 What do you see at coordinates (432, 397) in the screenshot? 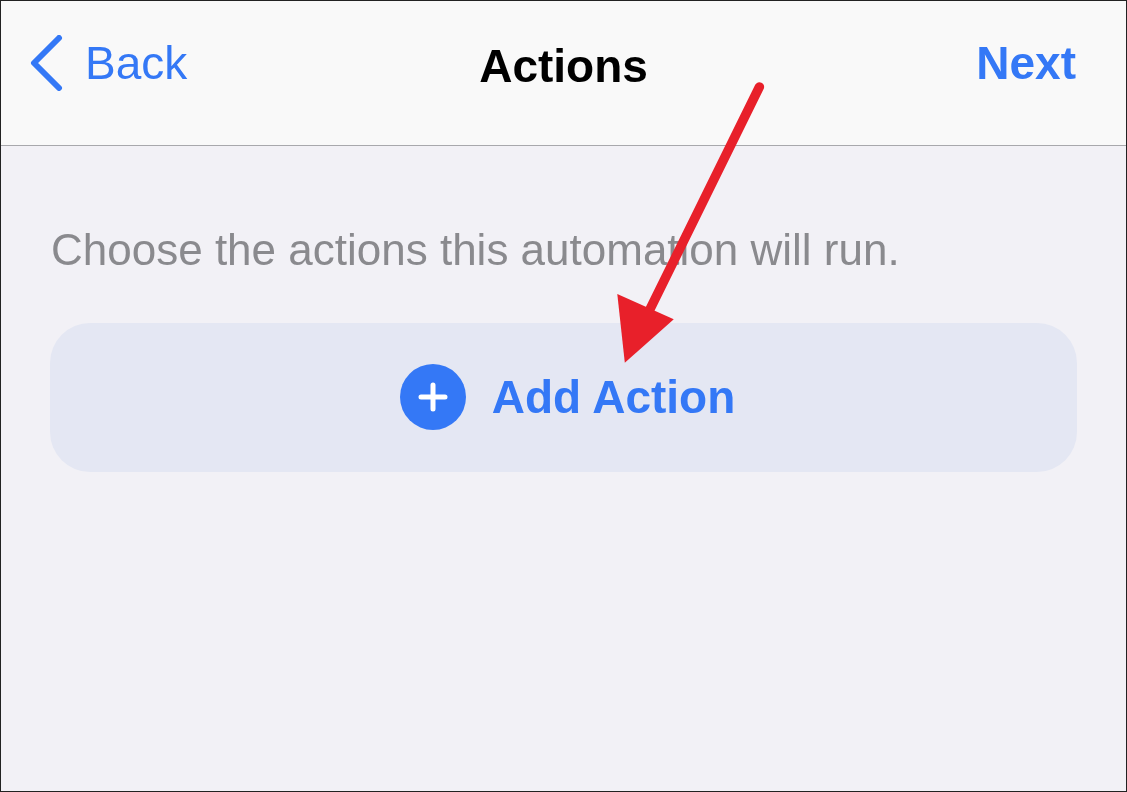
I see `plus-icon` at bounding box center [432, 397].